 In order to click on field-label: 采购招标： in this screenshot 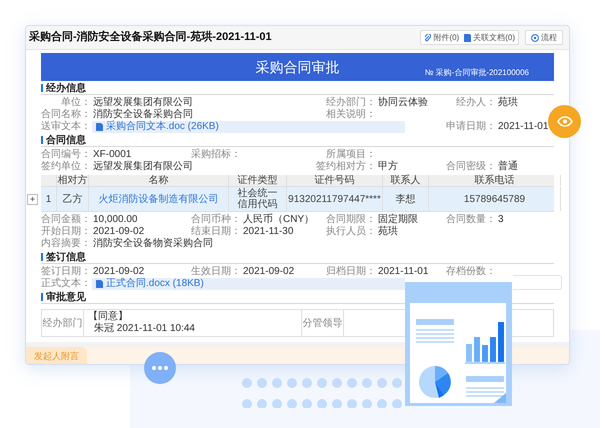, I will do `click(216, 155)`.